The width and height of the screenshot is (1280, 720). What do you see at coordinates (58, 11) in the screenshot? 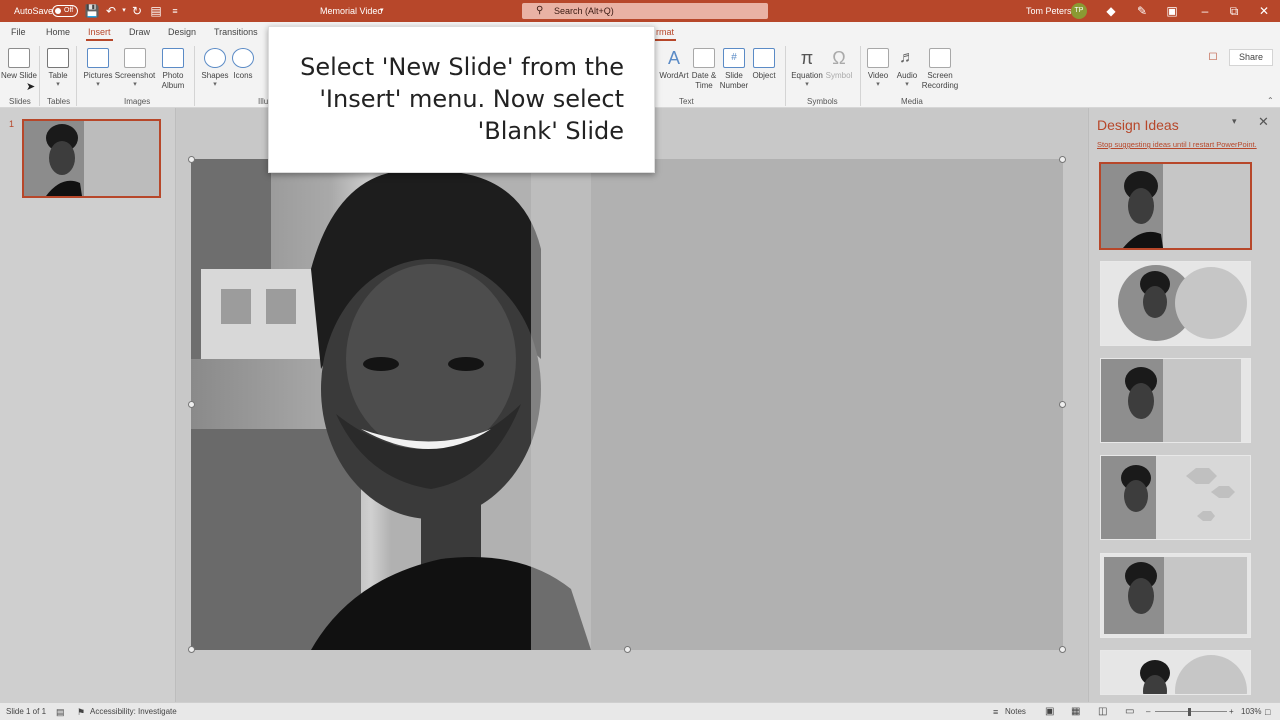
I see `toggle-knob` at bounding box center [58, 11].